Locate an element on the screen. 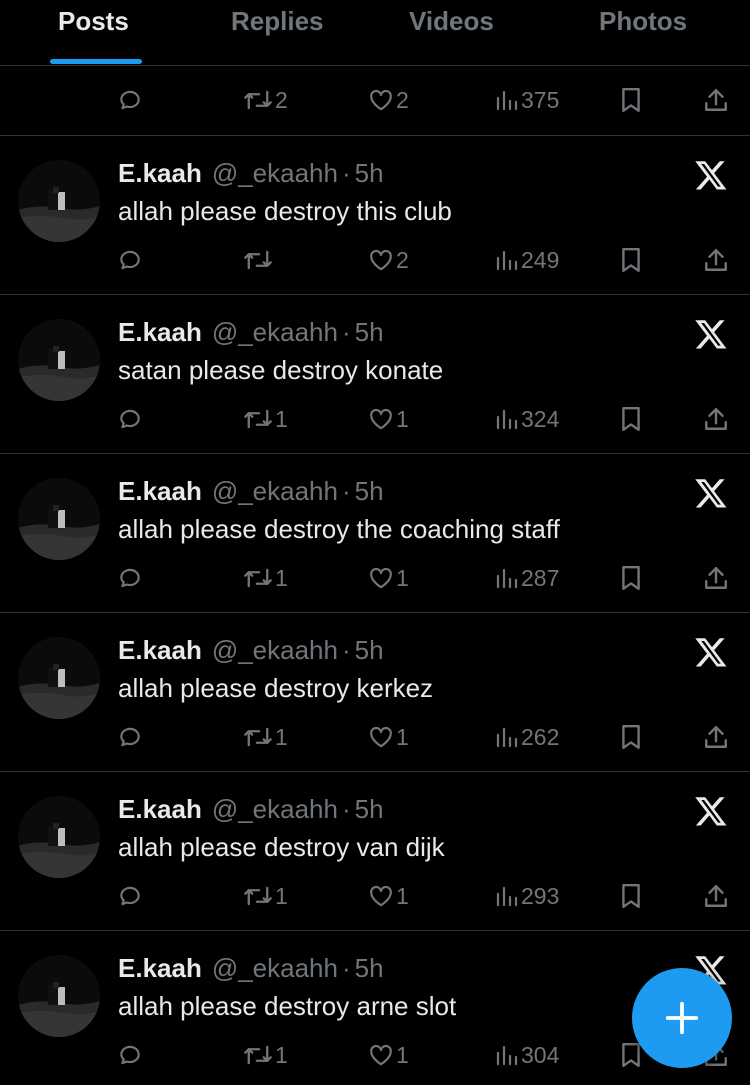 This screenshot has width=750, height=1085. compose-post-button is located at coordinates (682, 1018).